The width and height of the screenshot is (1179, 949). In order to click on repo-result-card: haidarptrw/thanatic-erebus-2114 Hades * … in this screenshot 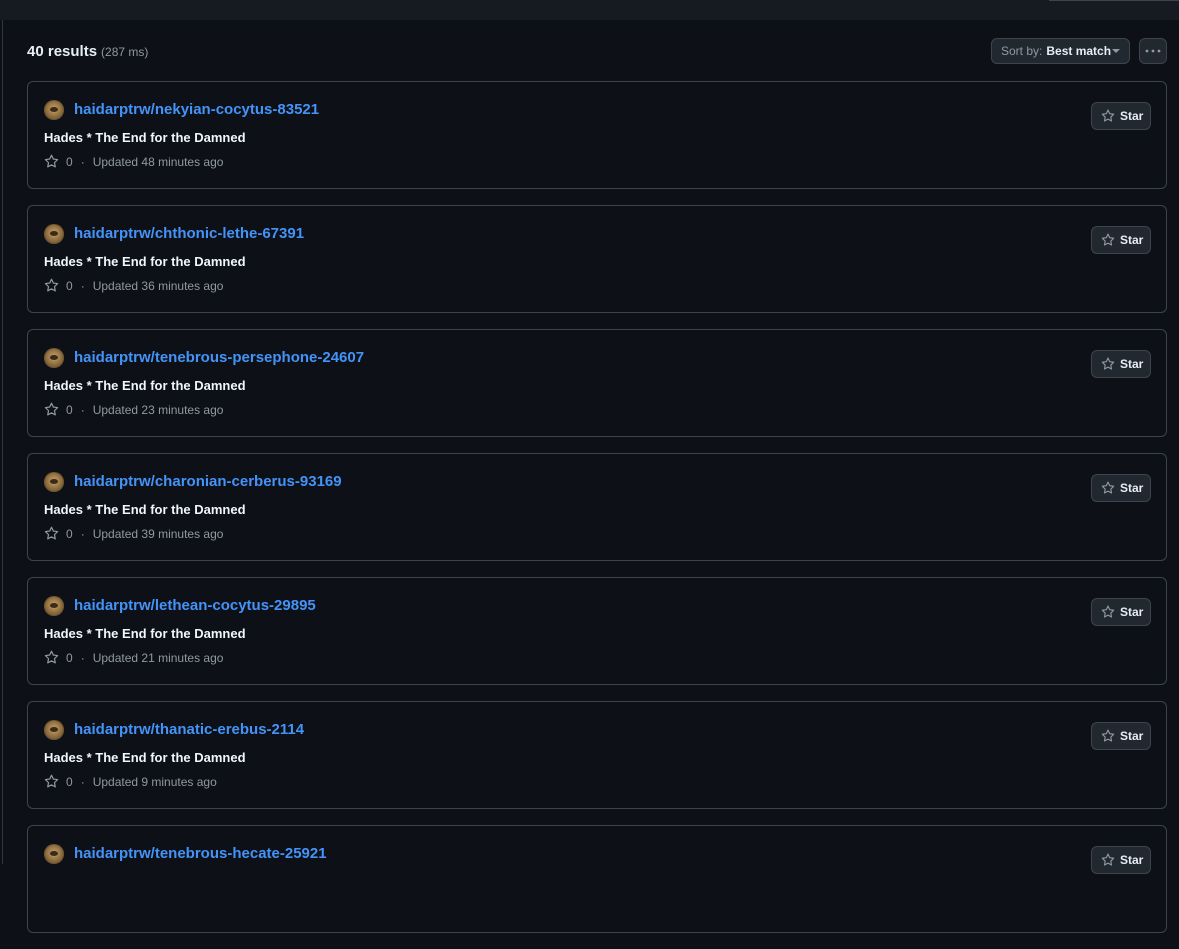, I will do `click(597, 755)`.